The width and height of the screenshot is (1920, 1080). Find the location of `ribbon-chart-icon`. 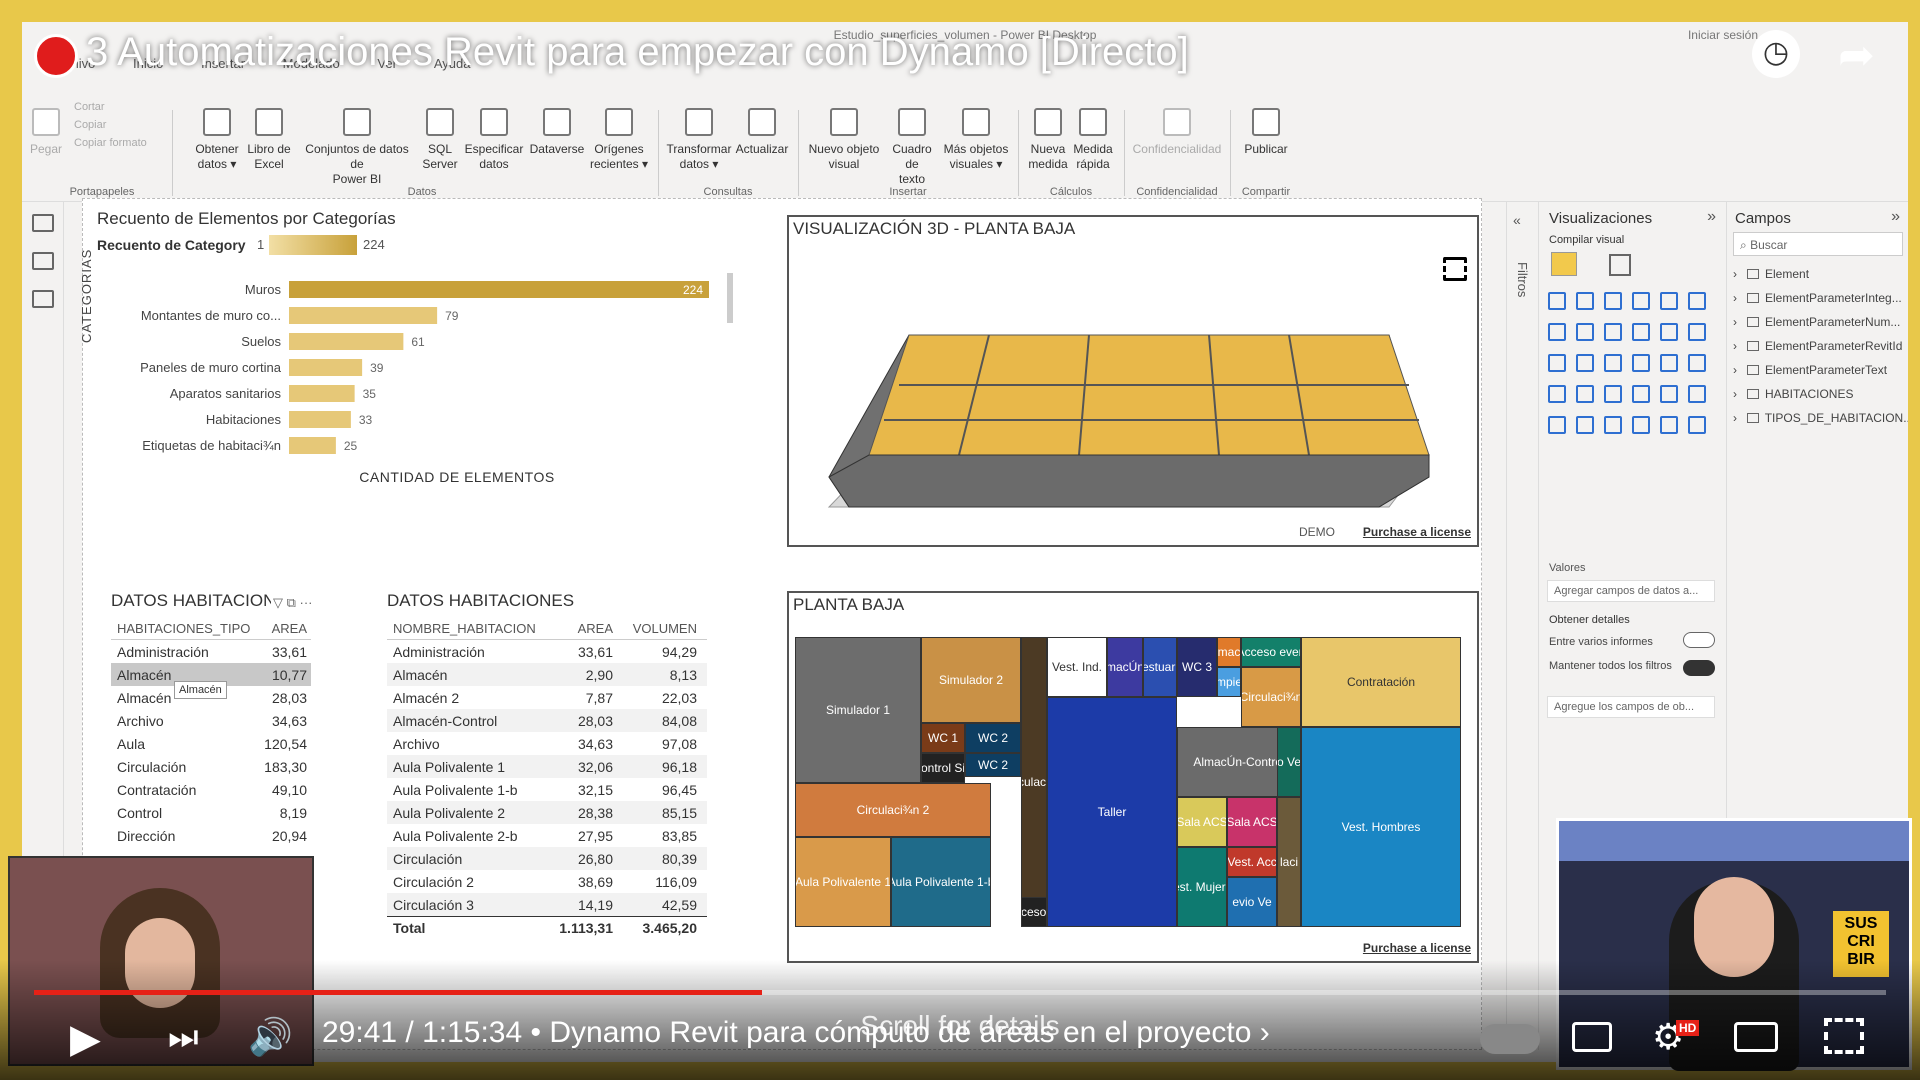

ribbon-chart-icon is located at coordinates (1641, 332).